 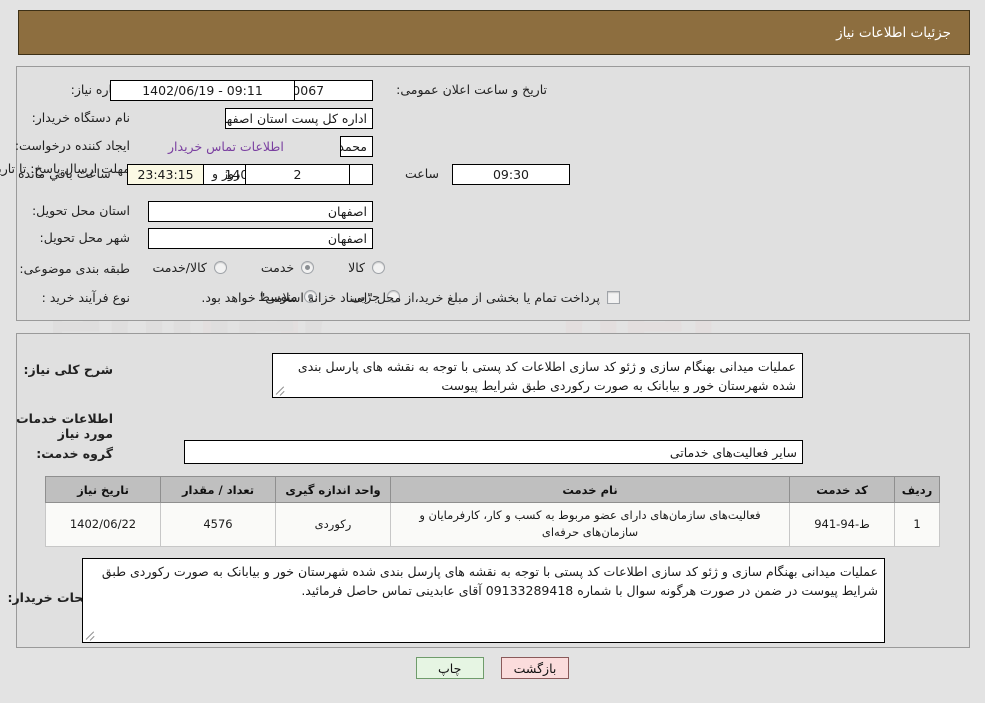 What do you see at coordinates (165, 174) in the screenshot?
I see `countdown-timer: 23:43:15` at bounding box center [165, 174].